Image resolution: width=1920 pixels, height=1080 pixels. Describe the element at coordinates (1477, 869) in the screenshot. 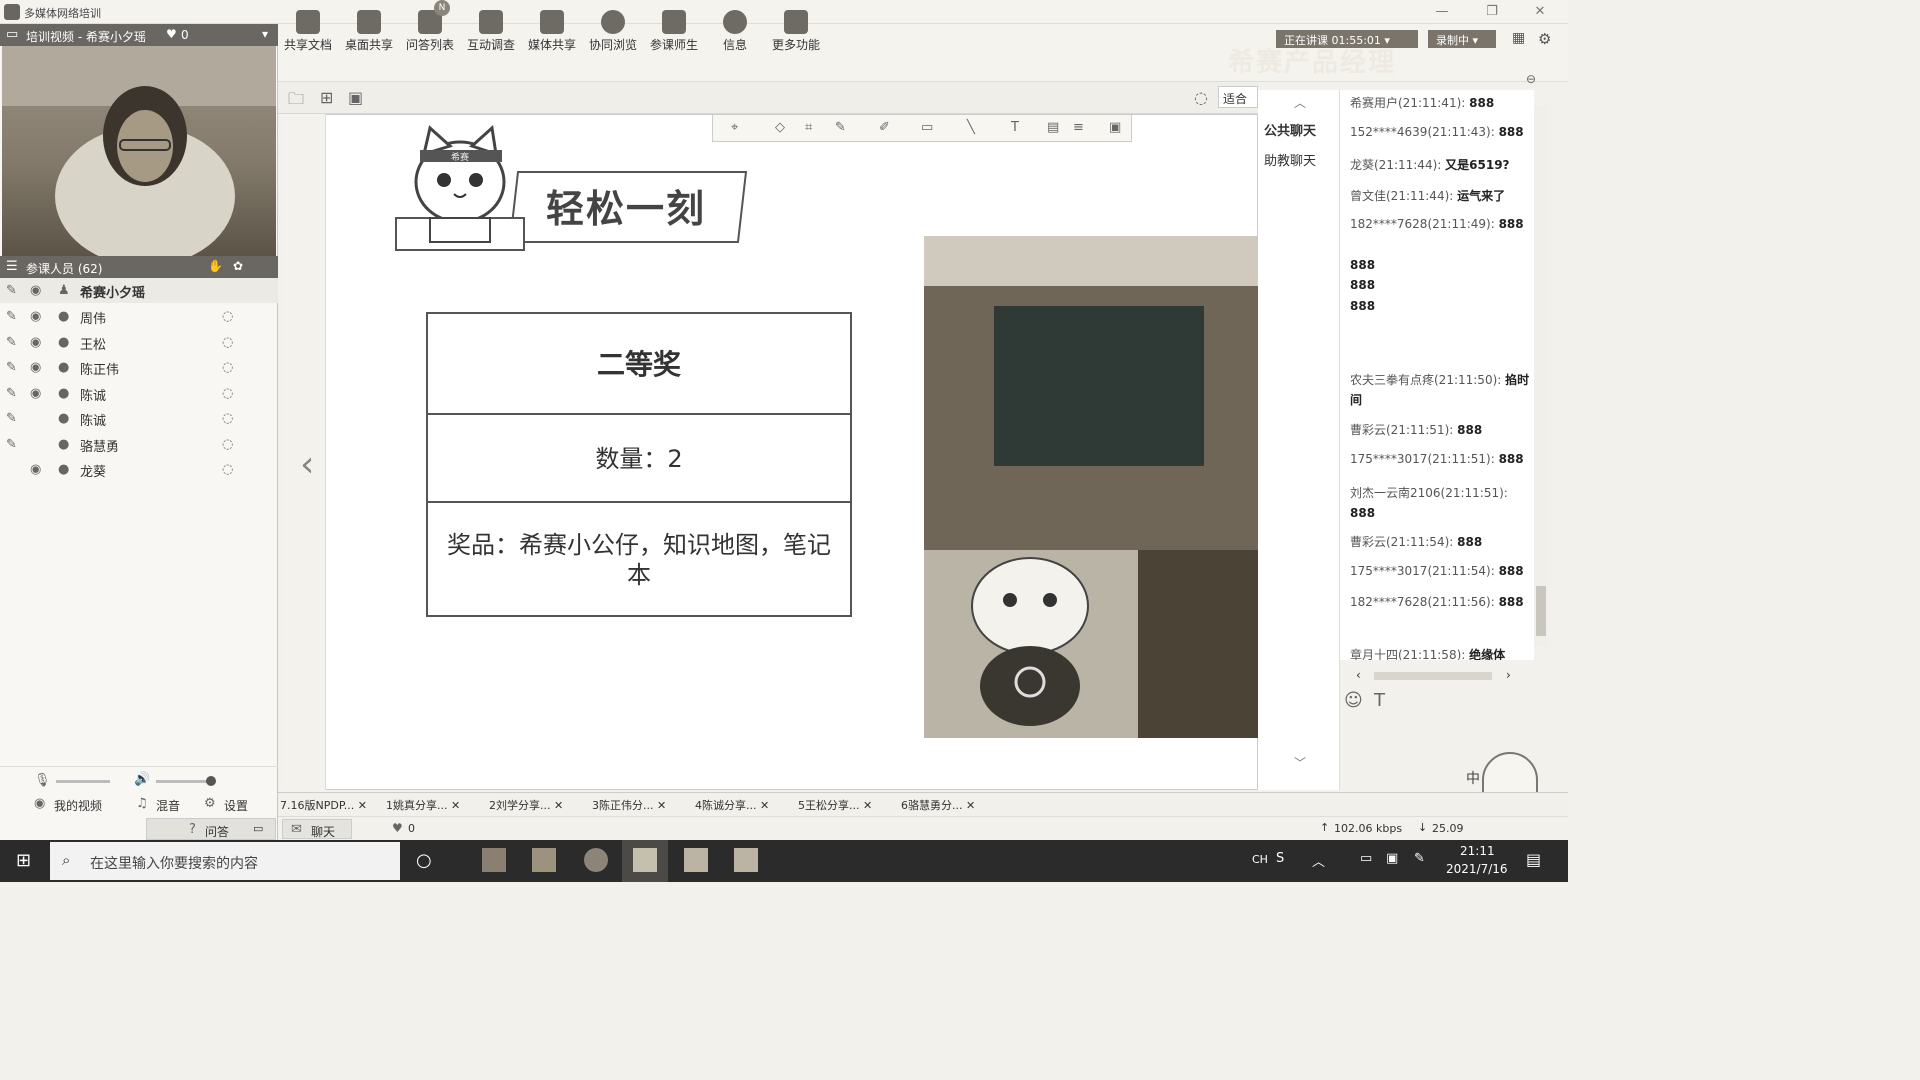

I see `clock-date: 2021/7/16` at that location.